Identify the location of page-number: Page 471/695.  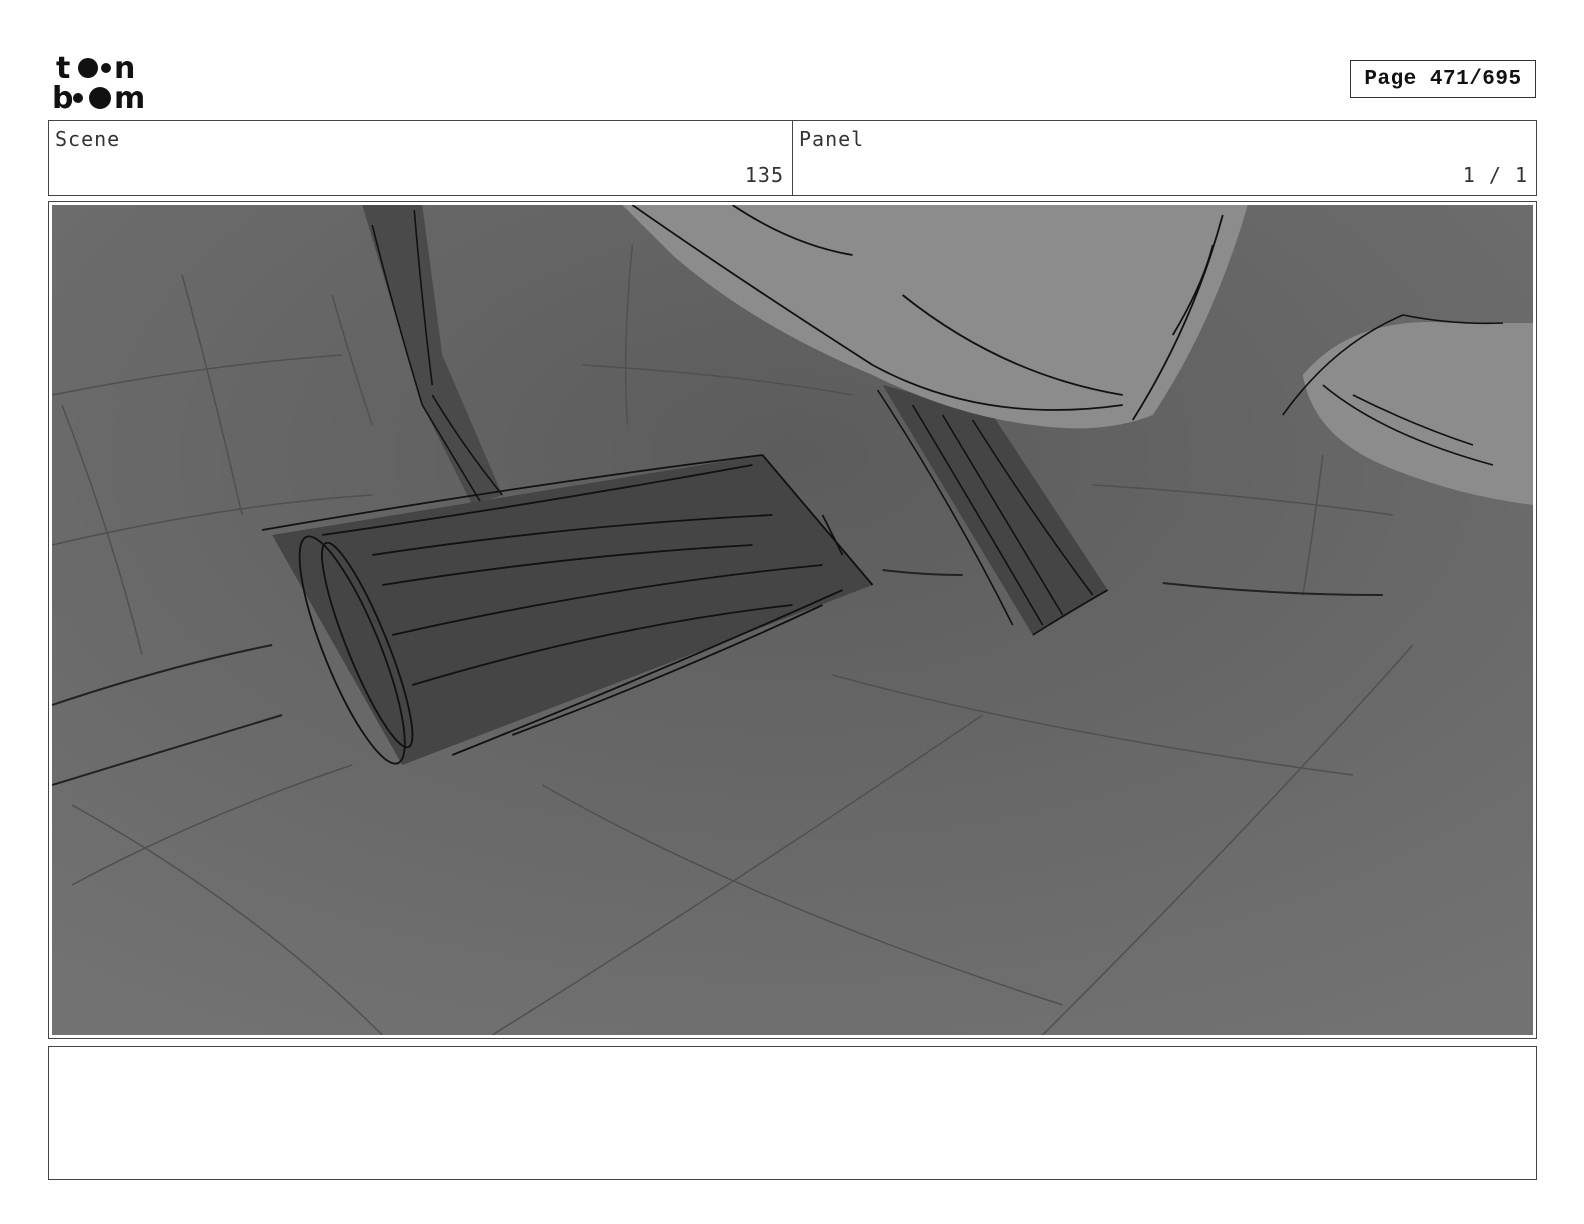
(1443, 79).